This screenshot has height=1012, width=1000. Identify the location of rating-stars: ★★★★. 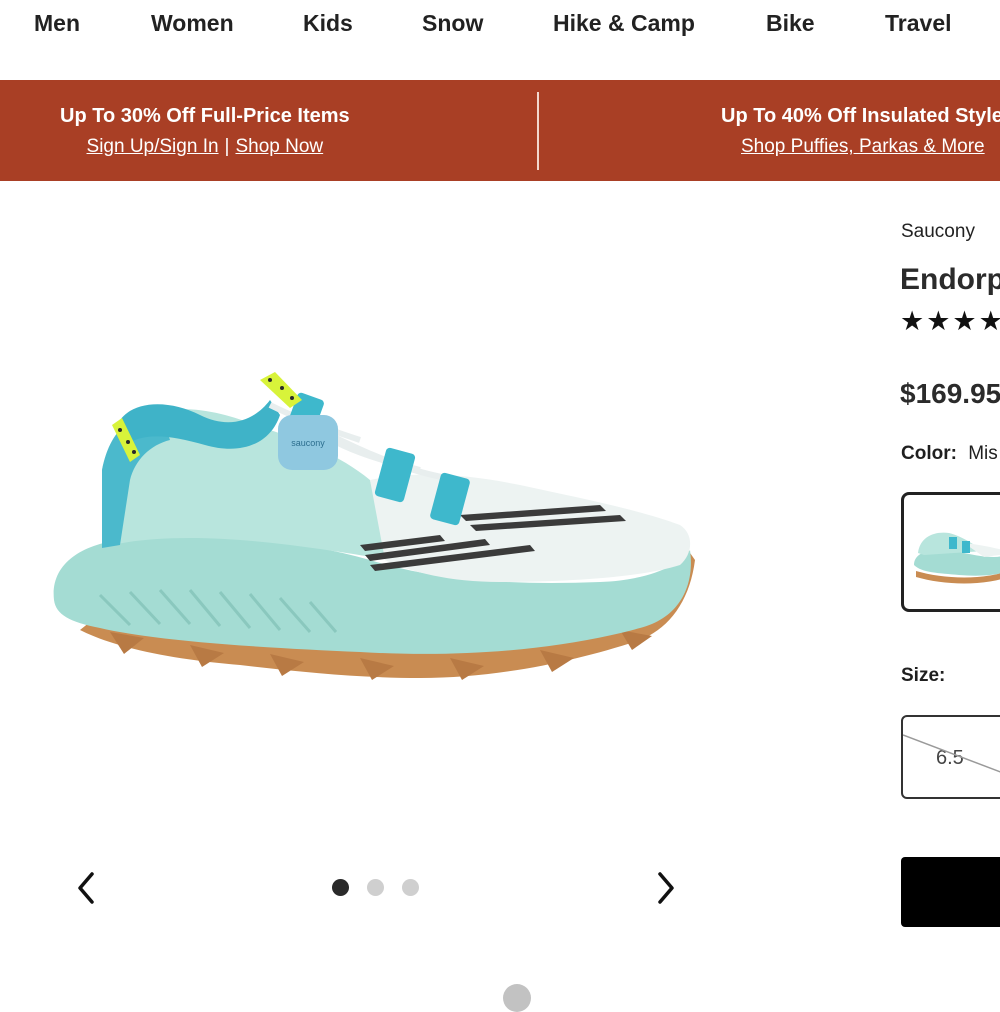
(950, 321).